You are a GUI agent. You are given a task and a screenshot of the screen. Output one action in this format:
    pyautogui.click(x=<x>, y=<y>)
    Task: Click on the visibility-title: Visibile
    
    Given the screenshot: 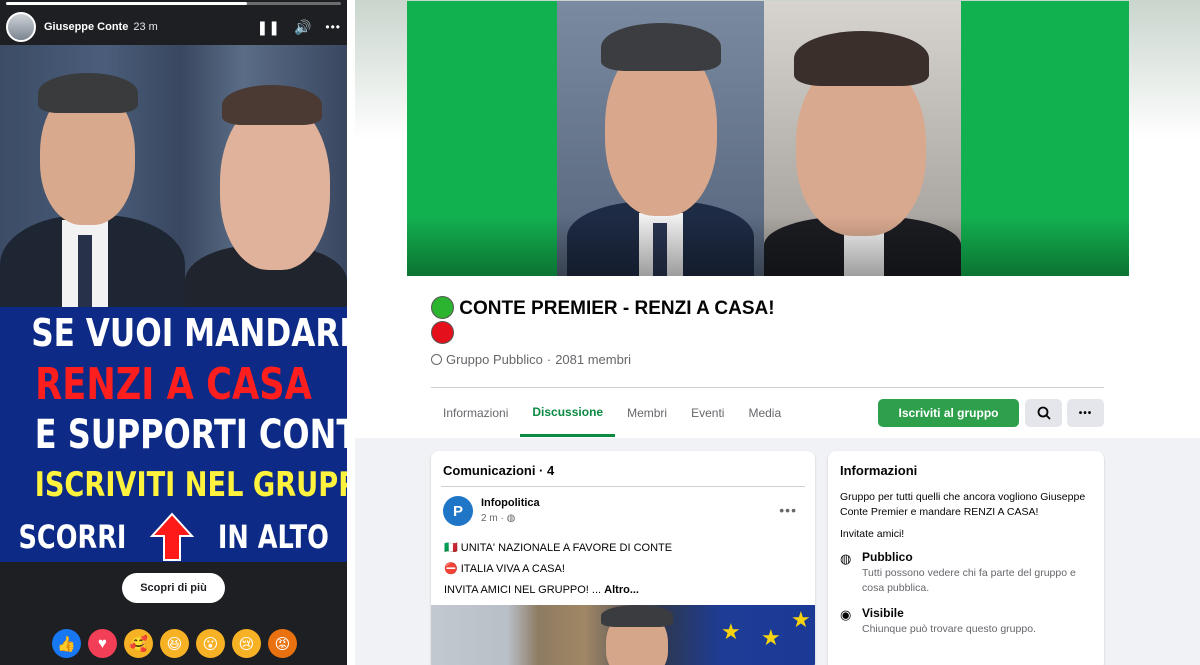 What is the action you would take?
    pyautogui.click(x=883, y=613)
    